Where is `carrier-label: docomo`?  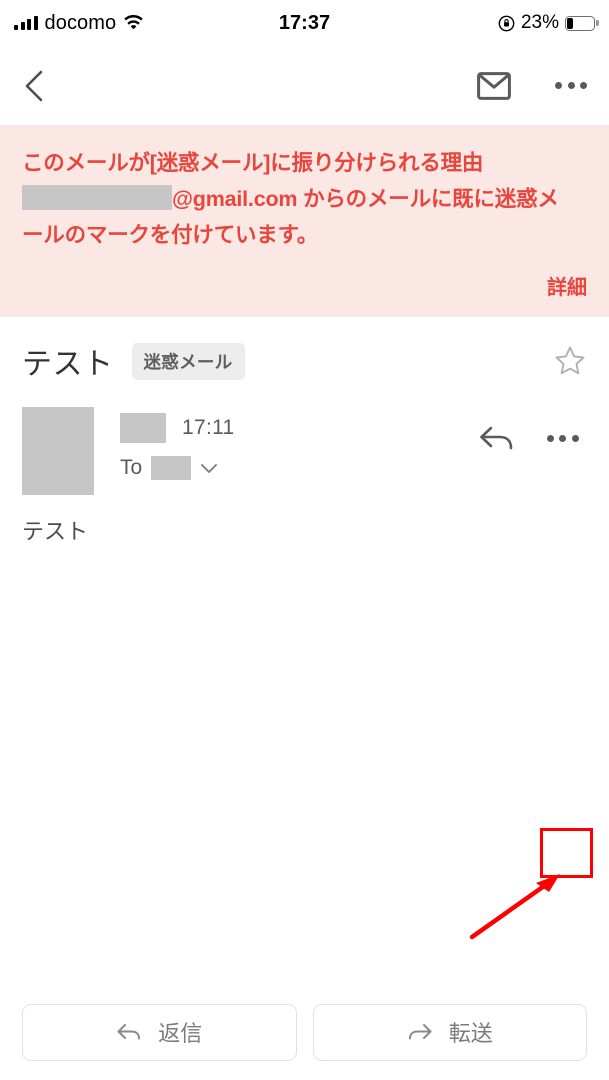
carrier-label: docomo is located at coordinates (80, 22).